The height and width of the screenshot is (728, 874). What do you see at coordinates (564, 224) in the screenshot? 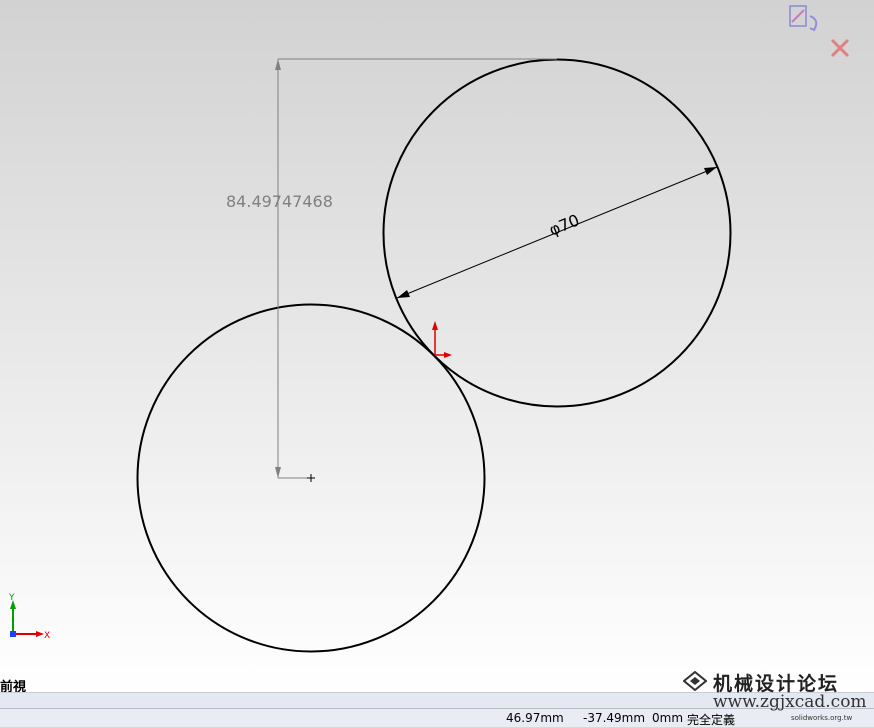
I see `diameter-label: φ70` at bounding box center [564, 224].